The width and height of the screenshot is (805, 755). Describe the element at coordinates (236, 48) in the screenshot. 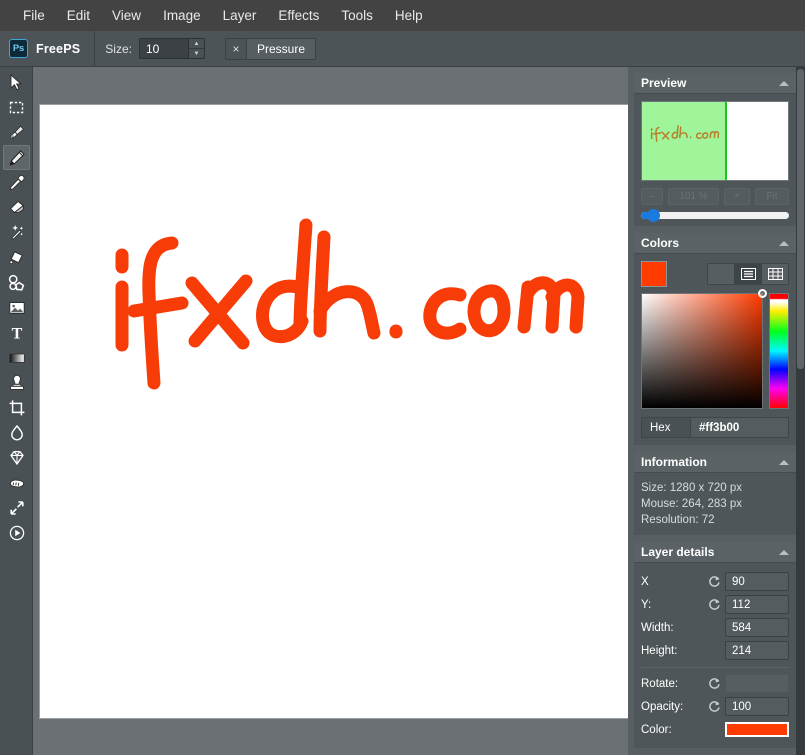

I see `close-icon: ×` at that location.